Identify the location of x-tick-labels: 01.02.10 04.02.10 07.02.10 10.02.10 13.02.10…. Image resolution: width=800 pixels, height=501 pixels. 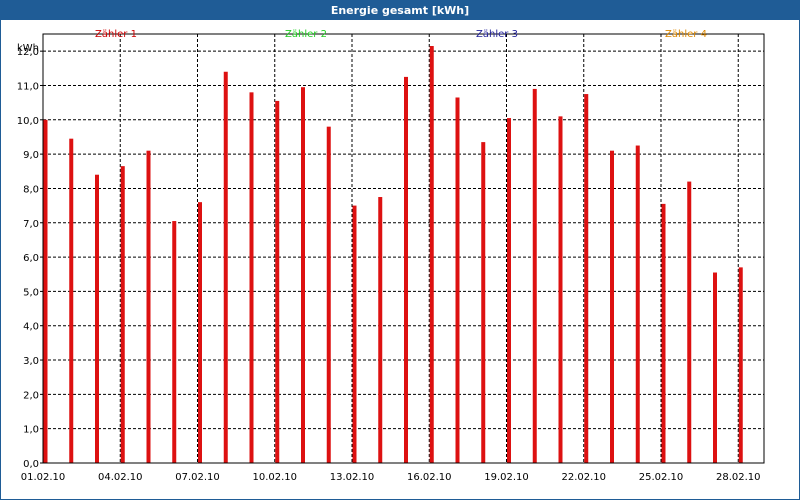
(391, 477).